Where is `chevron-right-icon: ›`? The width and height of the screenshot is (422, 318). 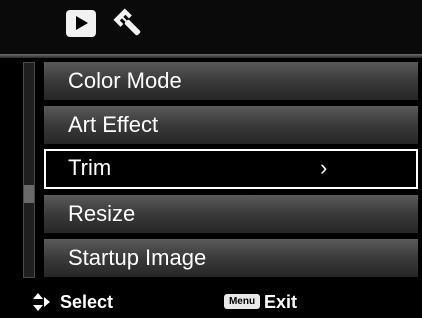
chevron-right-icon: › is located at coordinates (324, 167).